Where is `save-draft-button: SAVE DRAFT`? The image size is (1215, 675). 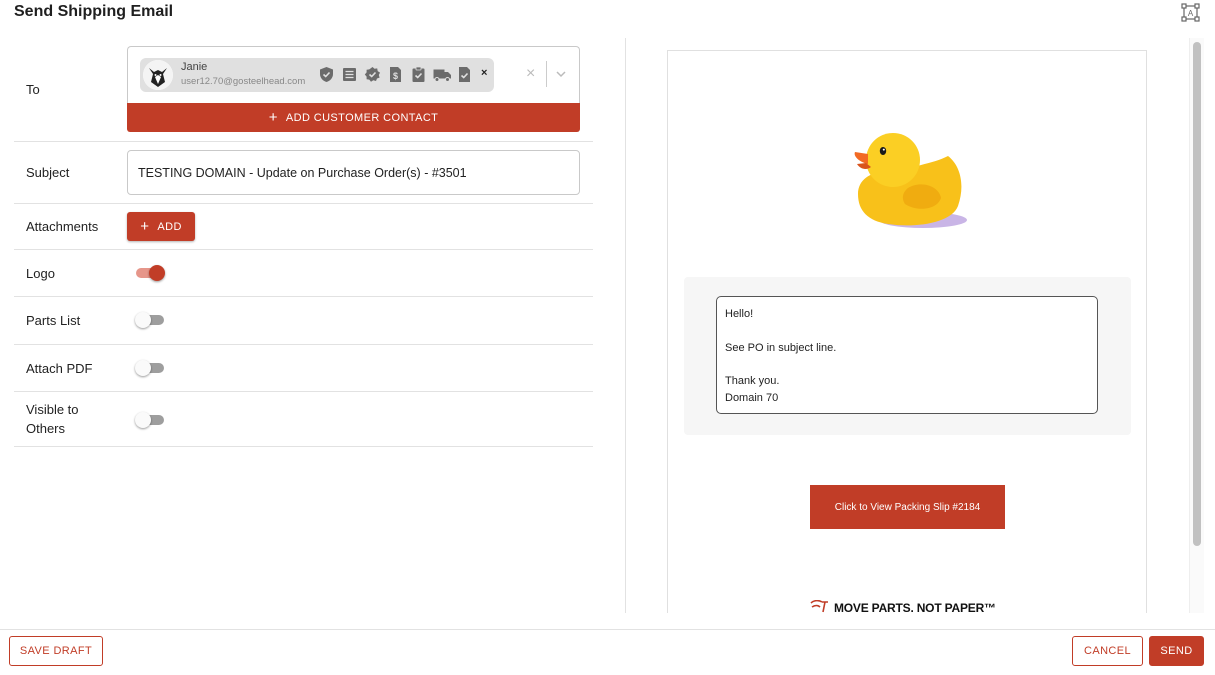
save-draft-button: SAVE DRAFT is located at coordinates (56, 651).